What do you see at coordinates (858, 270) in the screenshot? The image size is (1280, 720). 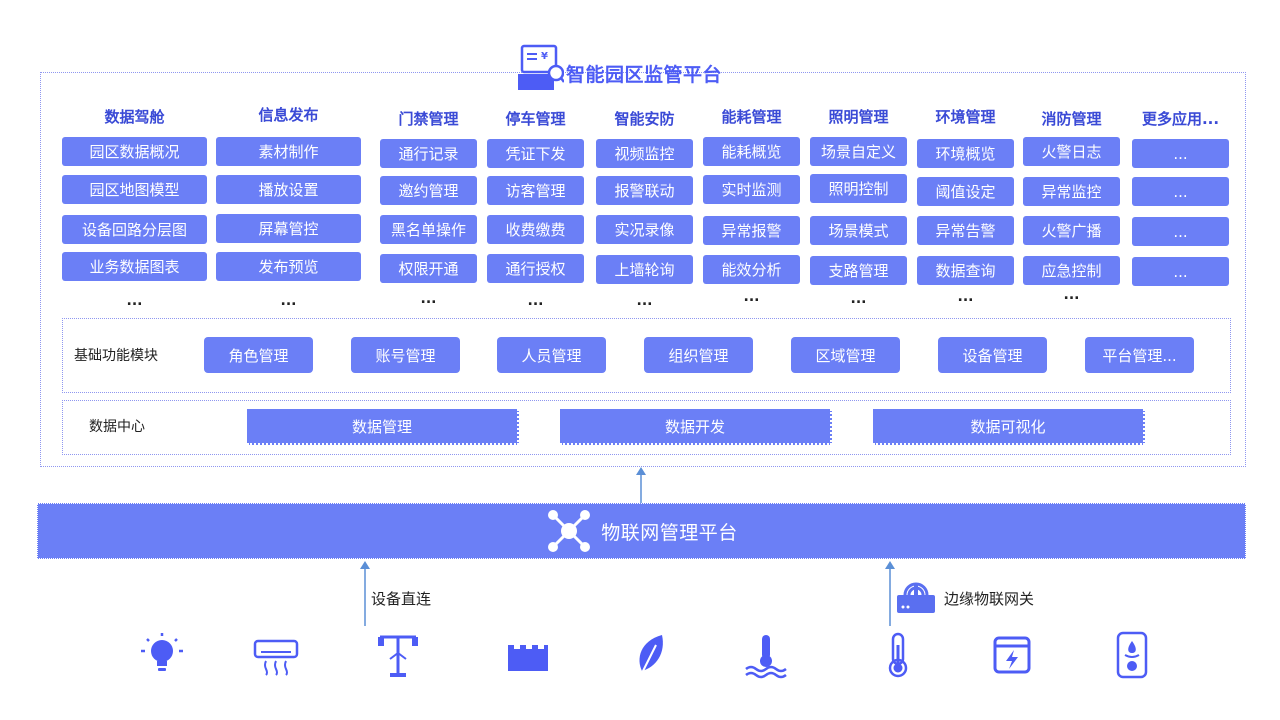 I see `app-item-button: 支路管理` at bounding box center [858, 270].